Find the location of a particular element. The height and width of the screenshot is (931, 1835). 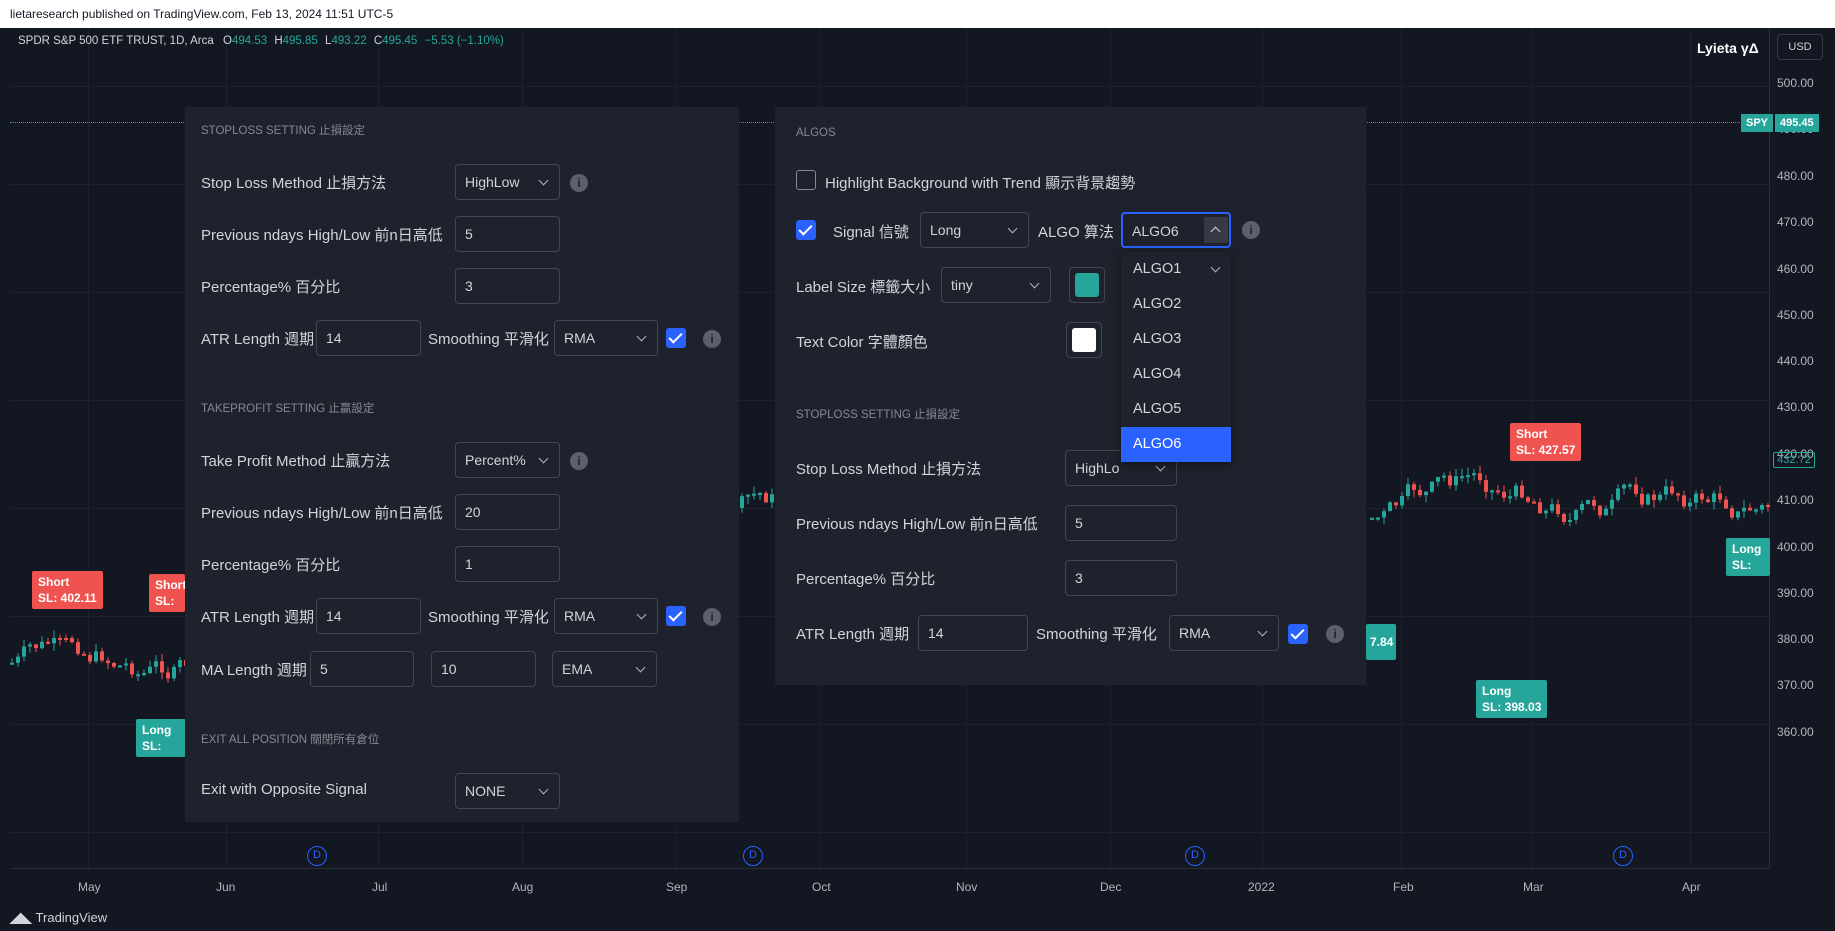

exit-opposite-select: NONE is located at coordinates (507, 791).